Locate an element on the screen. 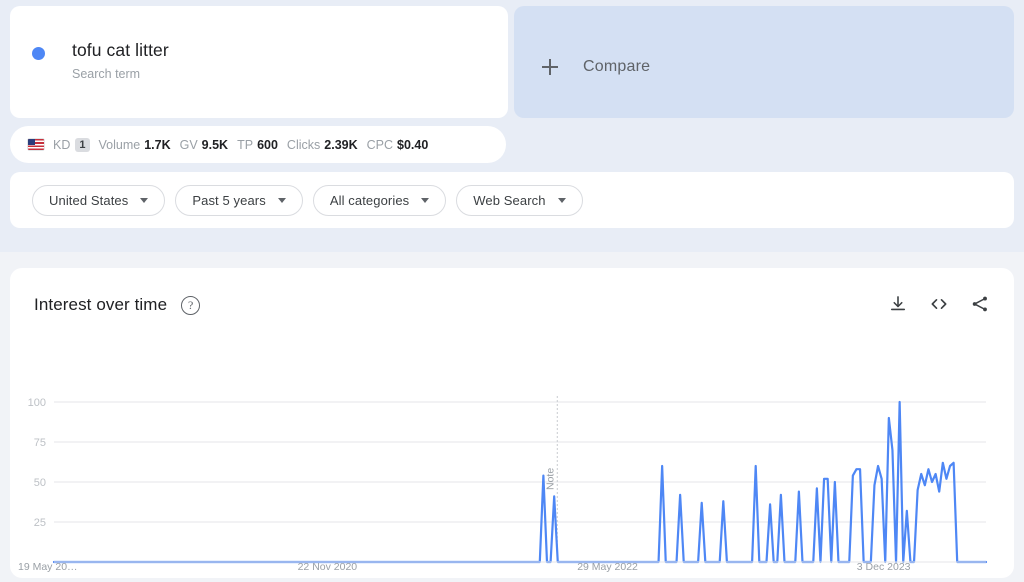 The height and width of the screenshot is (582, 1024). share-icon is located at coordinates (980, 304).